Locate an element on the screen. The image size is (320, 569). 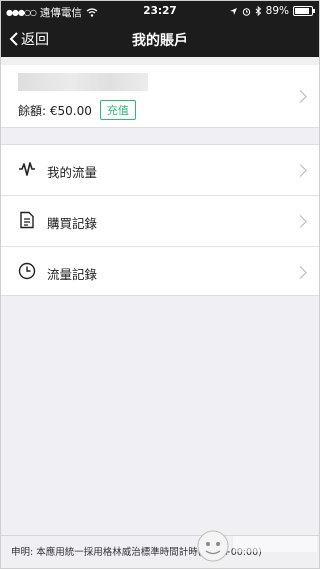
chevron-left-icon is located at coordinates (13, 39).